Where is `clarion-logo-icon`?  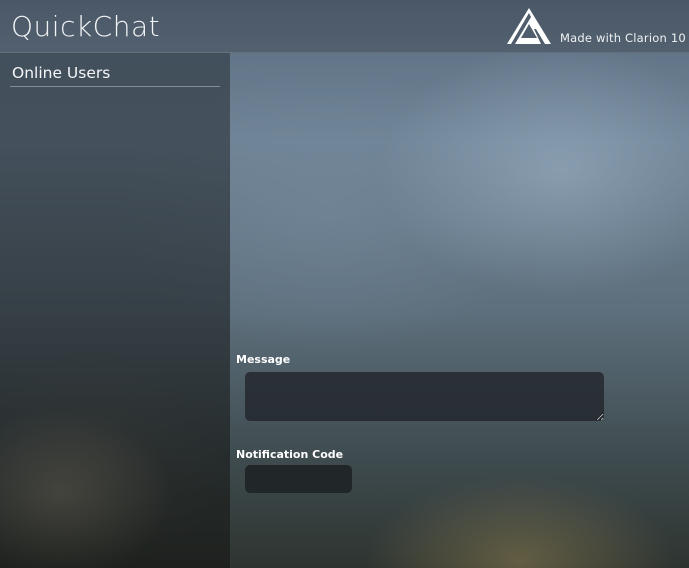 clarion-logo-icon is located at coordinates (529, 26).